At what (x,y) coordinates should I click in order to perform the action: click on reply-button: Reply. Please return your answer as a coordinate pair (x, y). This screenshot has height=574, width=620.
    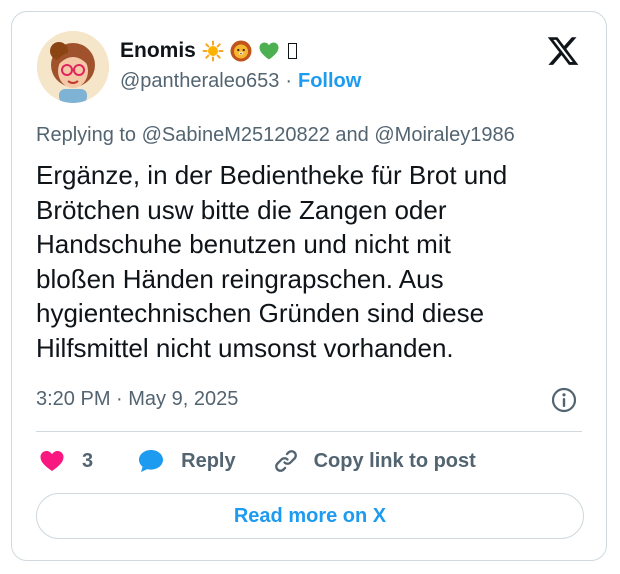
    Looking at the image, I should click on (186, 461).